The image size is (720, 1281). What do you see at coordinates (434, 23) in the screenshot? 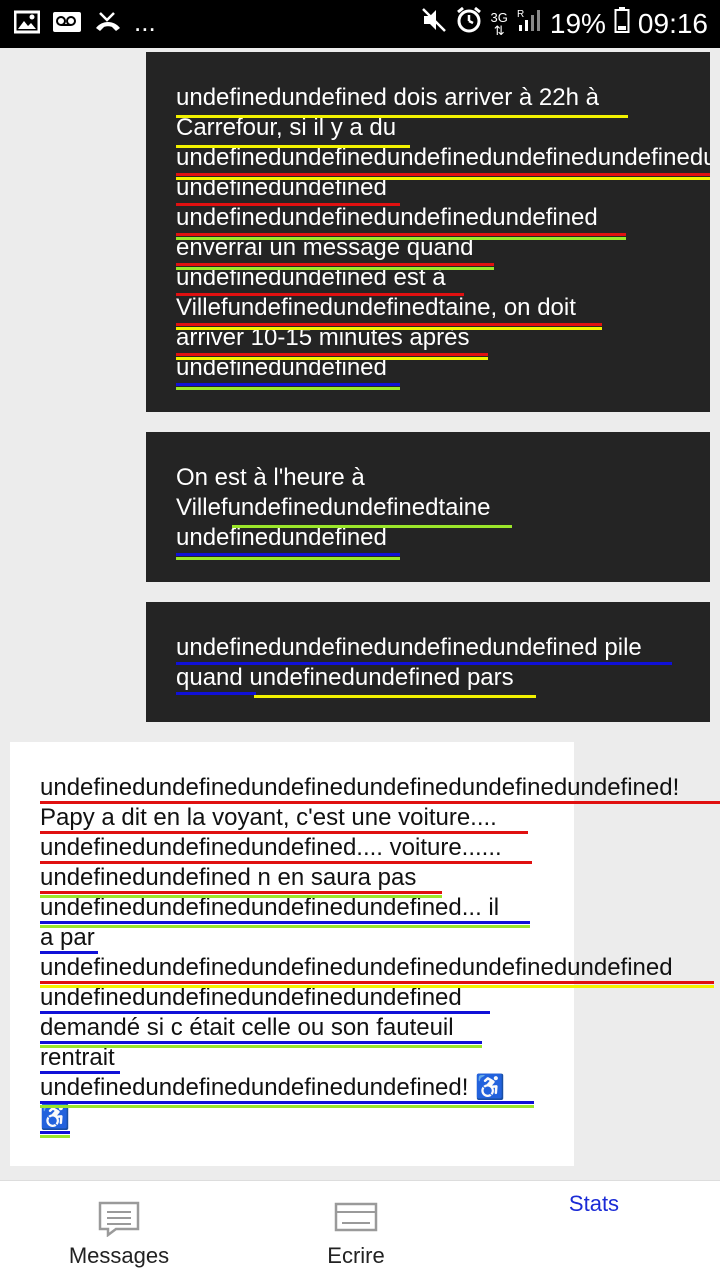
I see `mute-icon` at bounding box center [434, 23].